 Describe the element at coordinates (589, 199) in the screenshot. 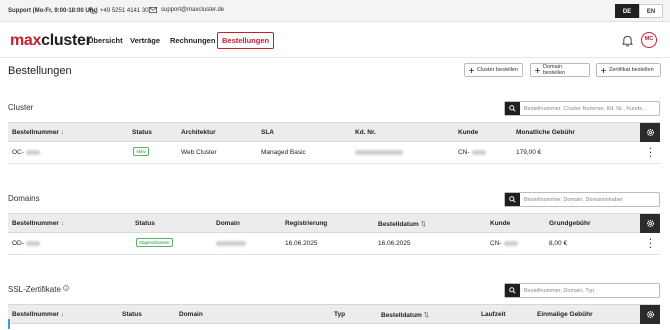

I see `domains-search-input` at that location.